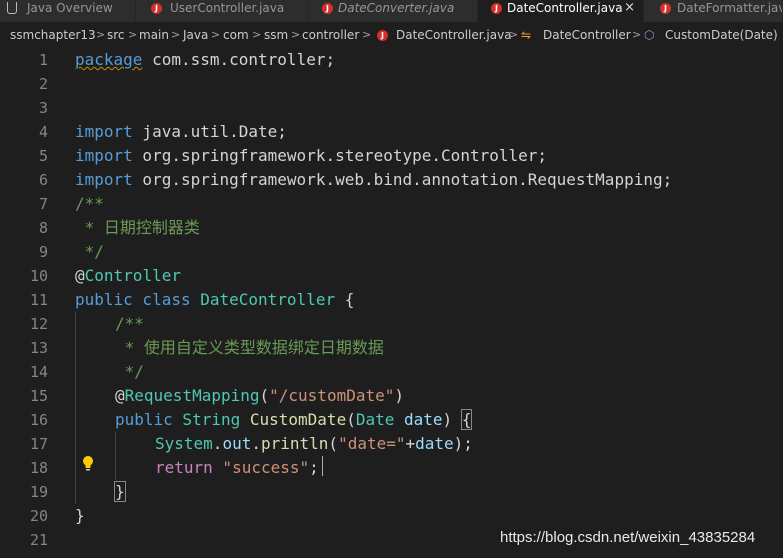 The image size is (783, 558). What do you see at coordinates (628, 537) in the screenshot?
I see `watermark: https://blog.csdn.net/weixin_43835284` at bounding box center [628, 537].